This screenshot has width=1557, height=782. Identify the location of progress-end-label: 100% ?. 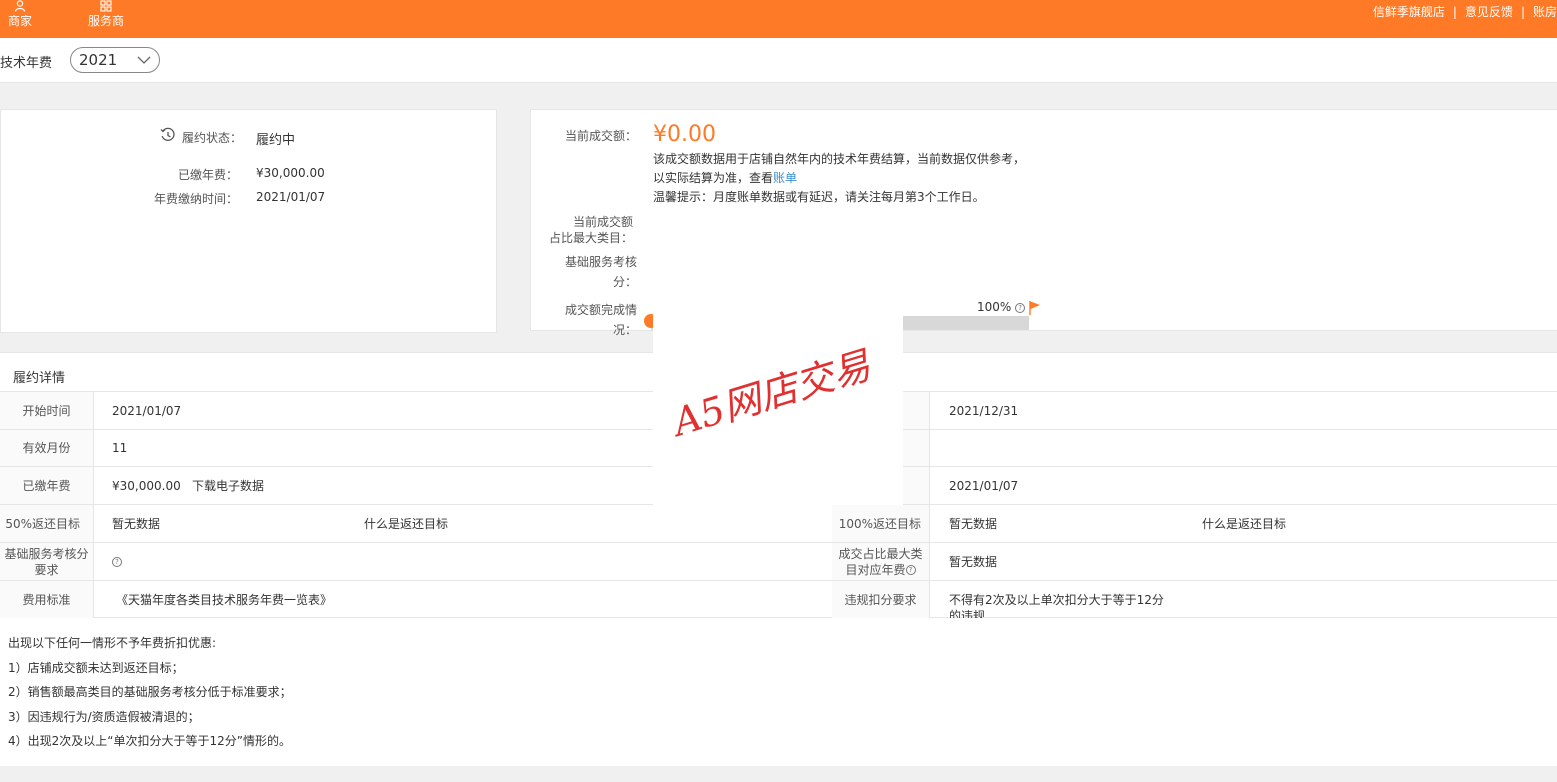
(1001, 307).